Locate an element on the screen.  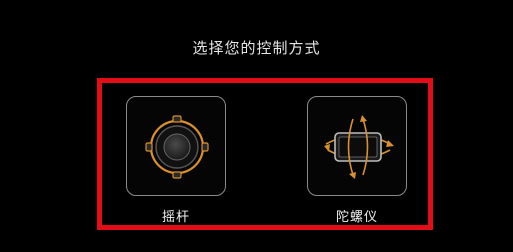
joystick-icon is located at coordinates (177, 147).